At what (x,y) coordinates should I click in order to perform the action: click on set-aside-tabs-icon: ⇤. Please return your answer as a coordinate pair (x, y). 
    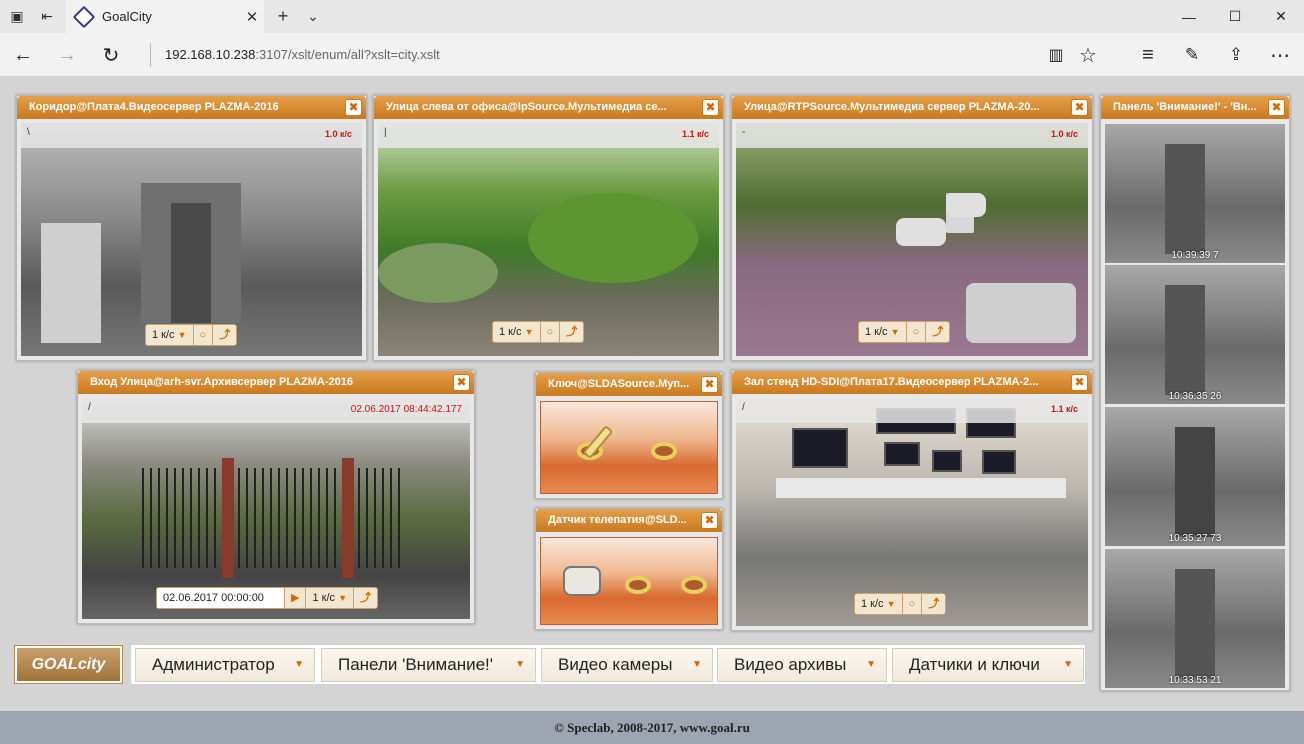
    Looking at the image, I should click on (47, 16).